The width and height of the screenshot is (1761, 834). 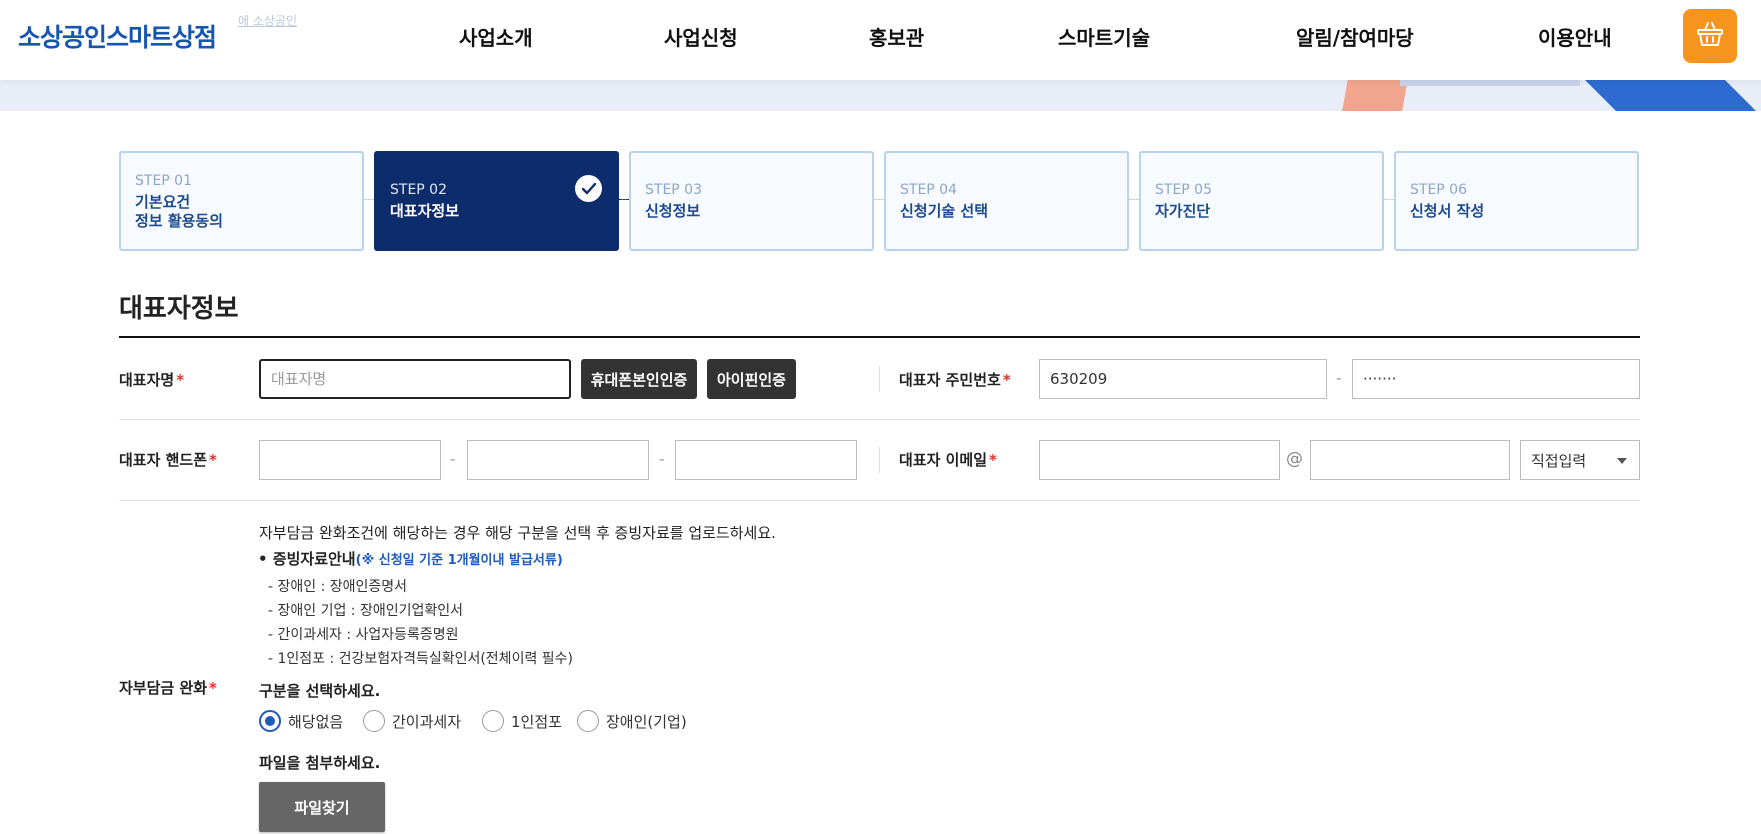 What do you see at coordinates (415, 379) in the screenshot?
I see `name-input` at bounding box center [415, 379].